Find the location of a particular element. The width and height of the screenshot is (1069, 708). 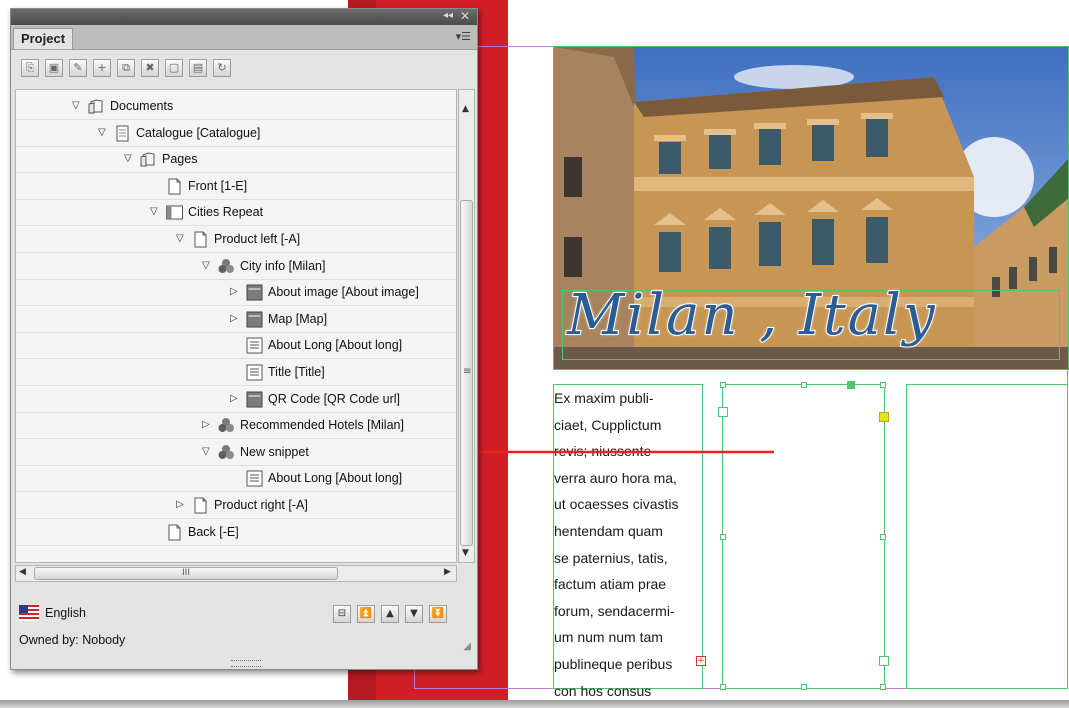

city-title: Milan , Italy is located at coordinates (751, 315).